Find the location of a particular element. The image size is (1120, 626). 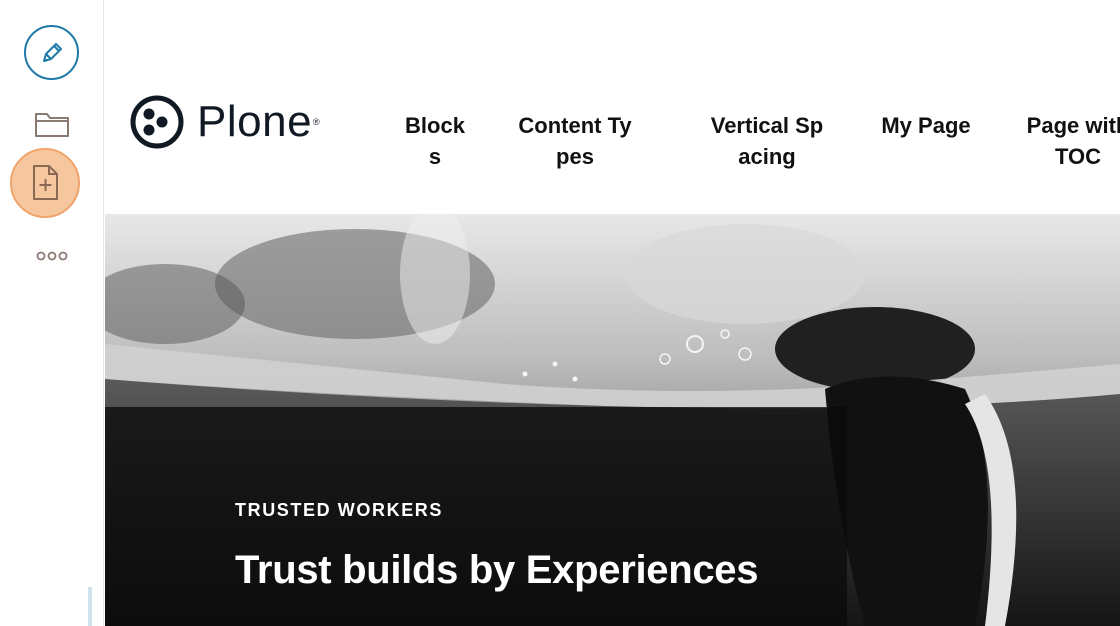

editing-toolbar is located at coordinates (52, 313).